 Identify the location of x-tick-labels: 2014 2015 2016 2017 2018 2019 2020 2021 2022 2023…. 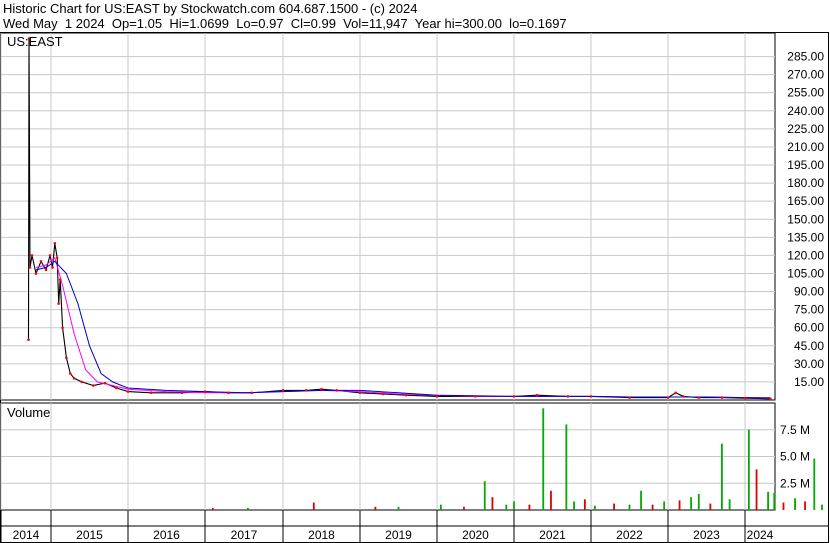
(393, 535).